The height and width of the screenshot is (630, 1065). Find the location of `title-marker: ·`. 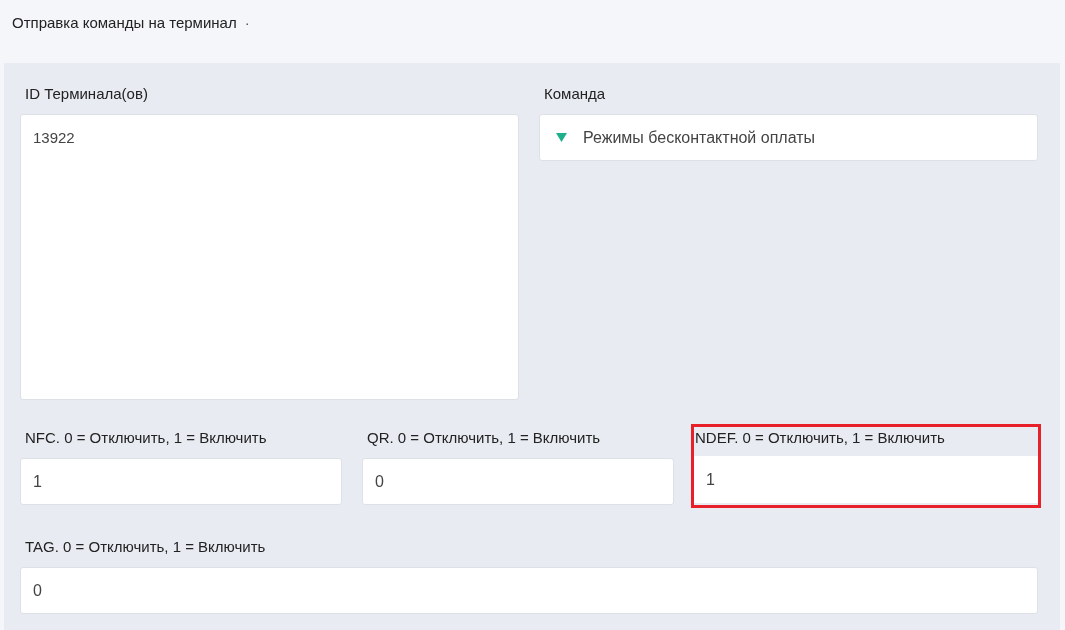

title-marker: · is located at coordinates (247, 22).